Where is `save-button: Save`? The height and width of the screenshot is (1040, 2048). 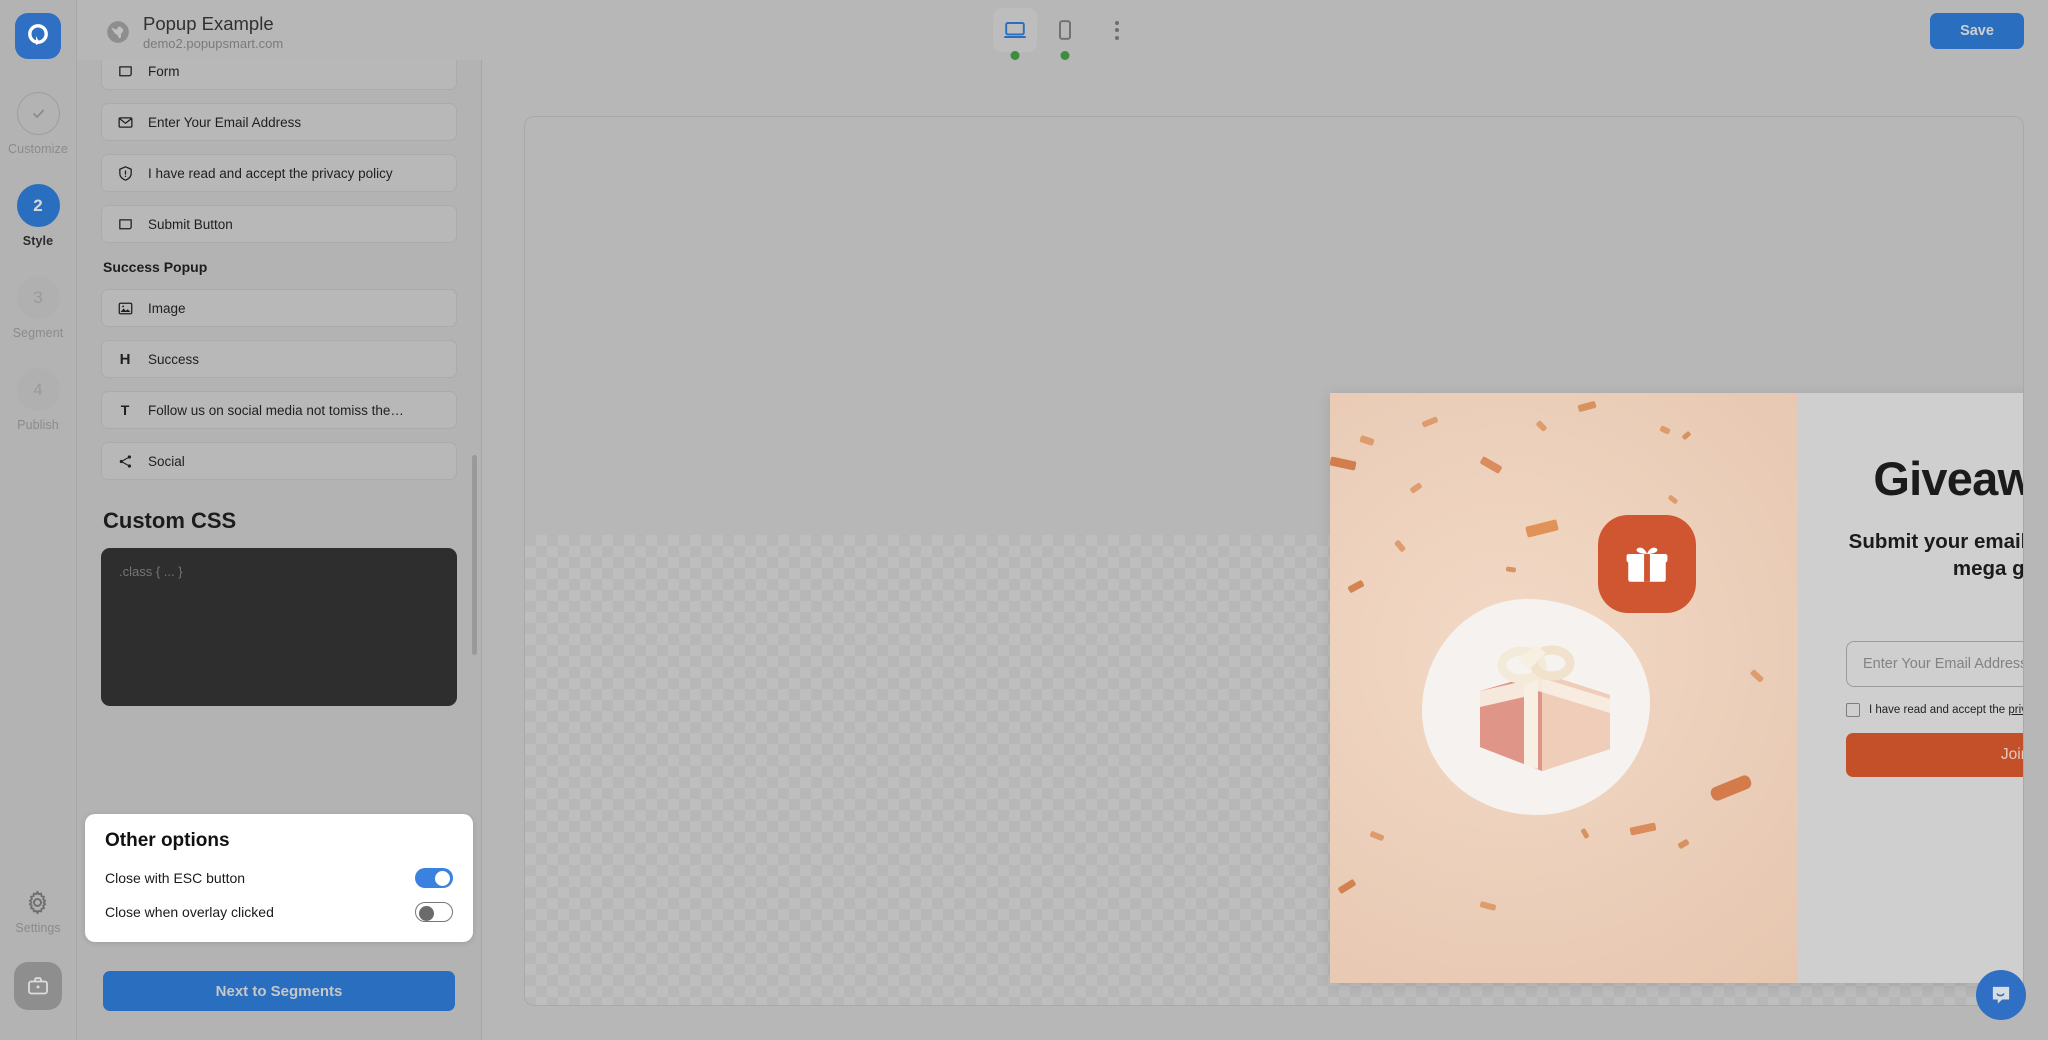 save-button: Save is located at coordinates (1977, 31).